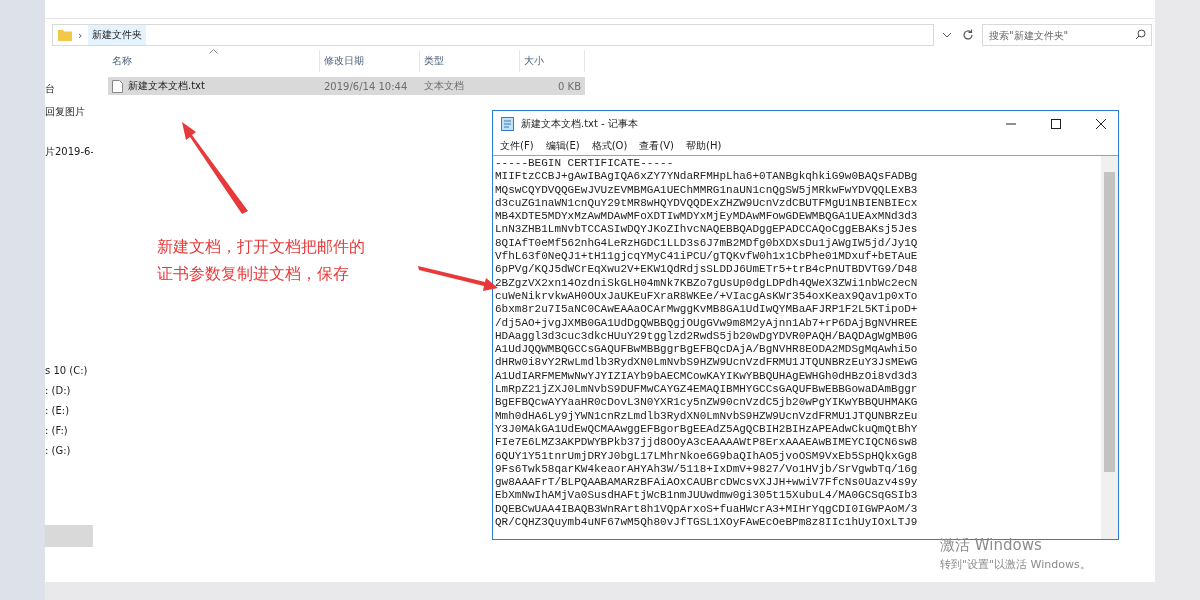 Image resolution: width=1200 pixels, height=600 pixels. Describe the element at coordinates (657, 146) in the screenshot. I see `menu-item: 查看(V)` at that location.